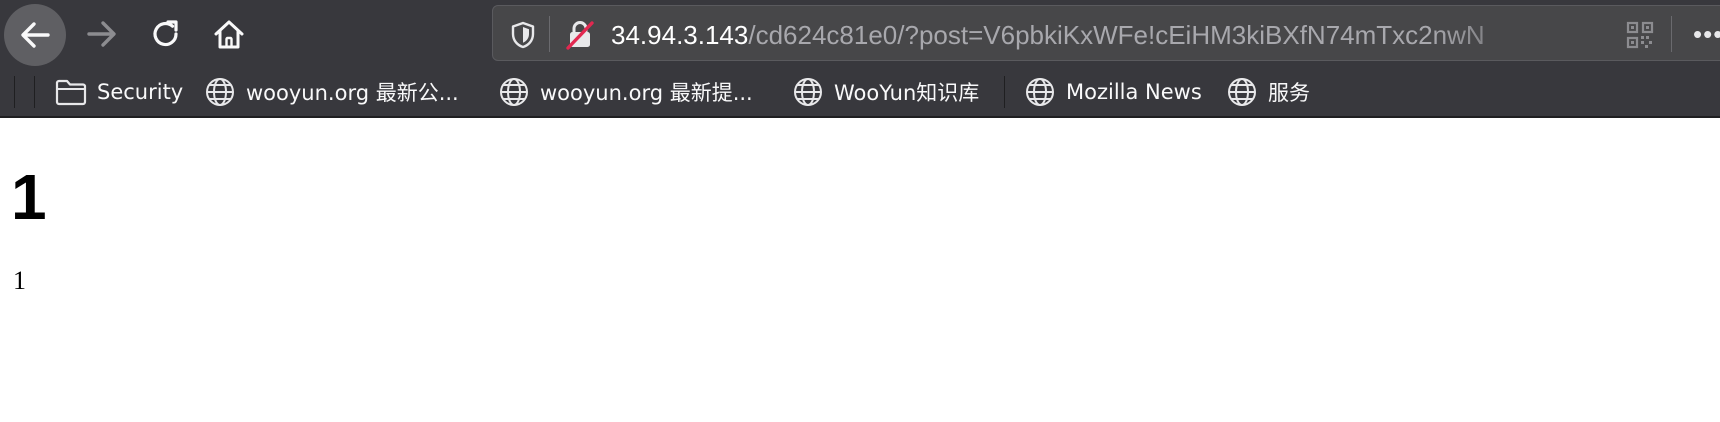  Describe the element at coordinates (1640, 37) in the screenshot. I see `qr-code-icon` at that location.